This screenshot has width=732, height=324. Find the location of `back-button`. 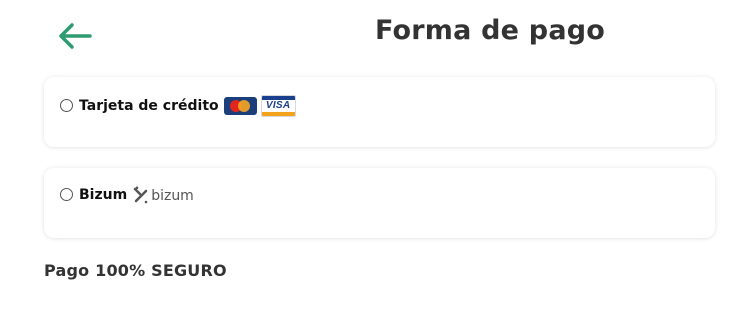

back-button is located at coordinates (75, 36).